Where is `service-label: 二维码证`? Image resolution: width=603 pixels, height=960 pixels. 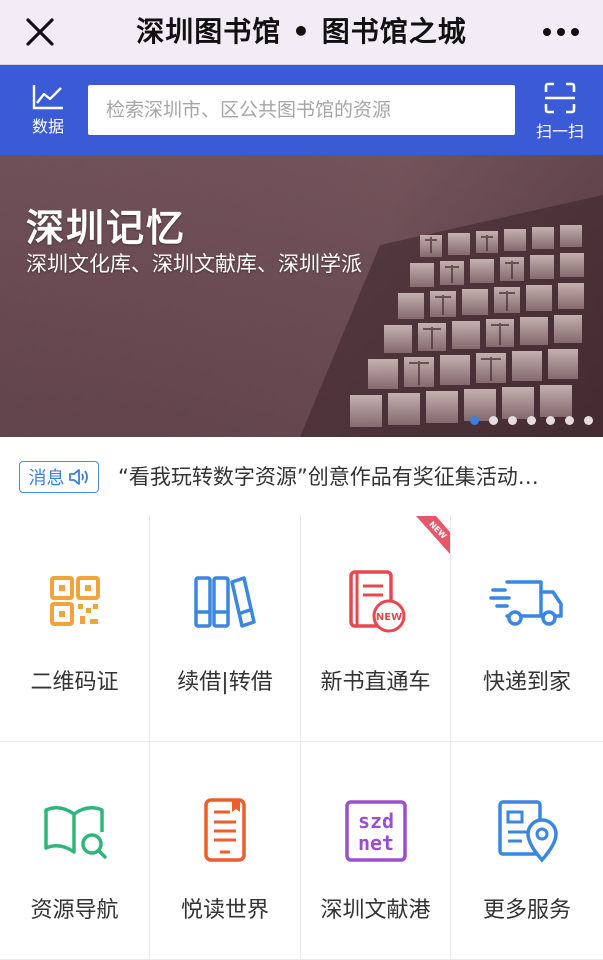
service-label: 二维码证 is located at coordinates (74, 682).